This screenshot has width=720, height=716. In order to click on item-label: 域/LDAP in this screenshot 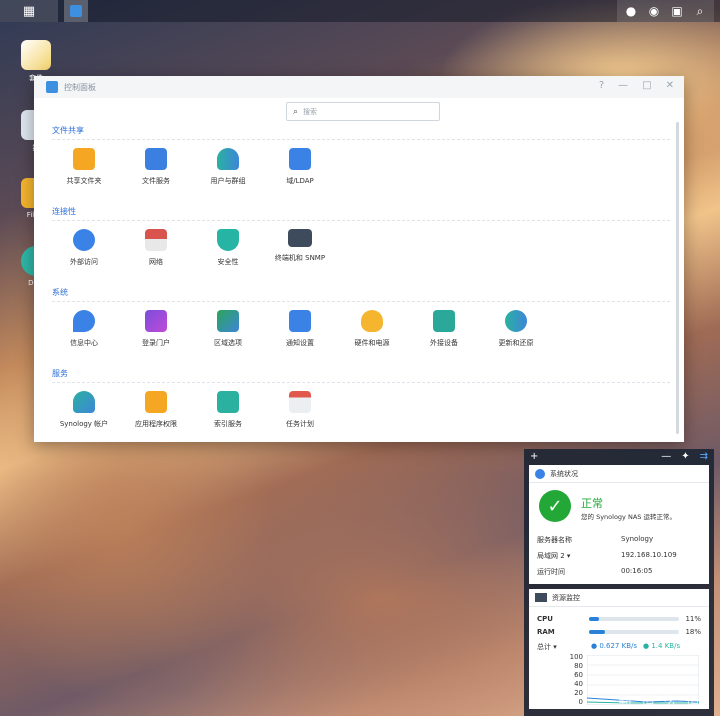, I will do `click(300, 181)`.